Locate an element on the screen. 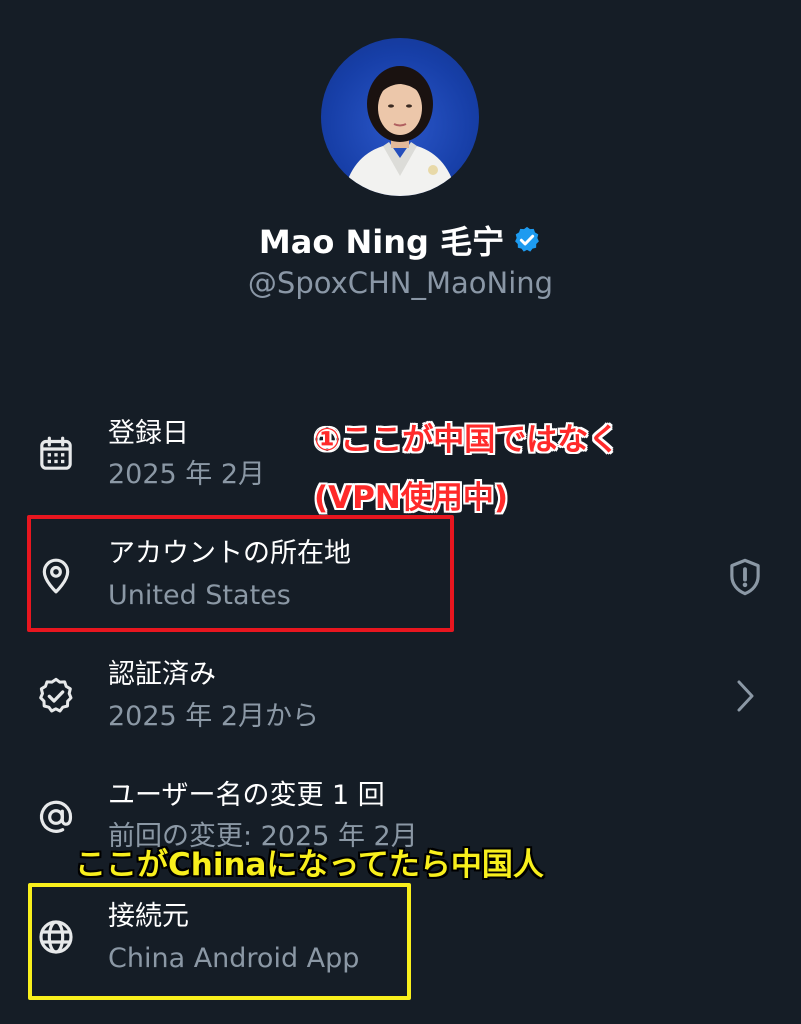 This screenshot has height=1024, width=801. at-sign-icon is located at coordinates (56, 817).